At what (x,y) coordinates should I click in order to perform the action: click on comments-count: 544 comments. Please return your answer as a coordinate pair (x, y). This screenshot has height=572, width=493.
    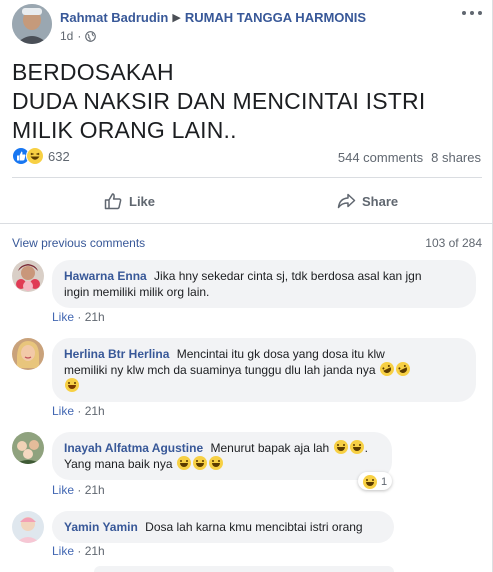
    Looking at the image, I should click on (380, 157).